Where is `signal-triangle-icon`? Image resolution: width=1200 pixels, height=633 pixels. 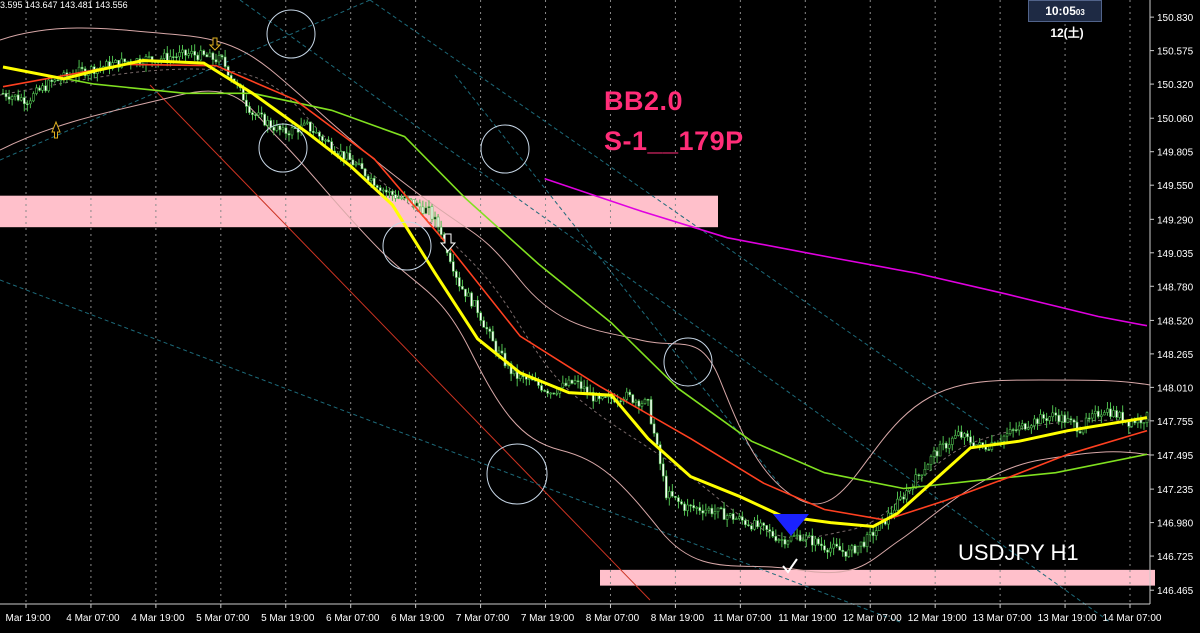
signal-triangle-icon is located at coordinates (791, 525).